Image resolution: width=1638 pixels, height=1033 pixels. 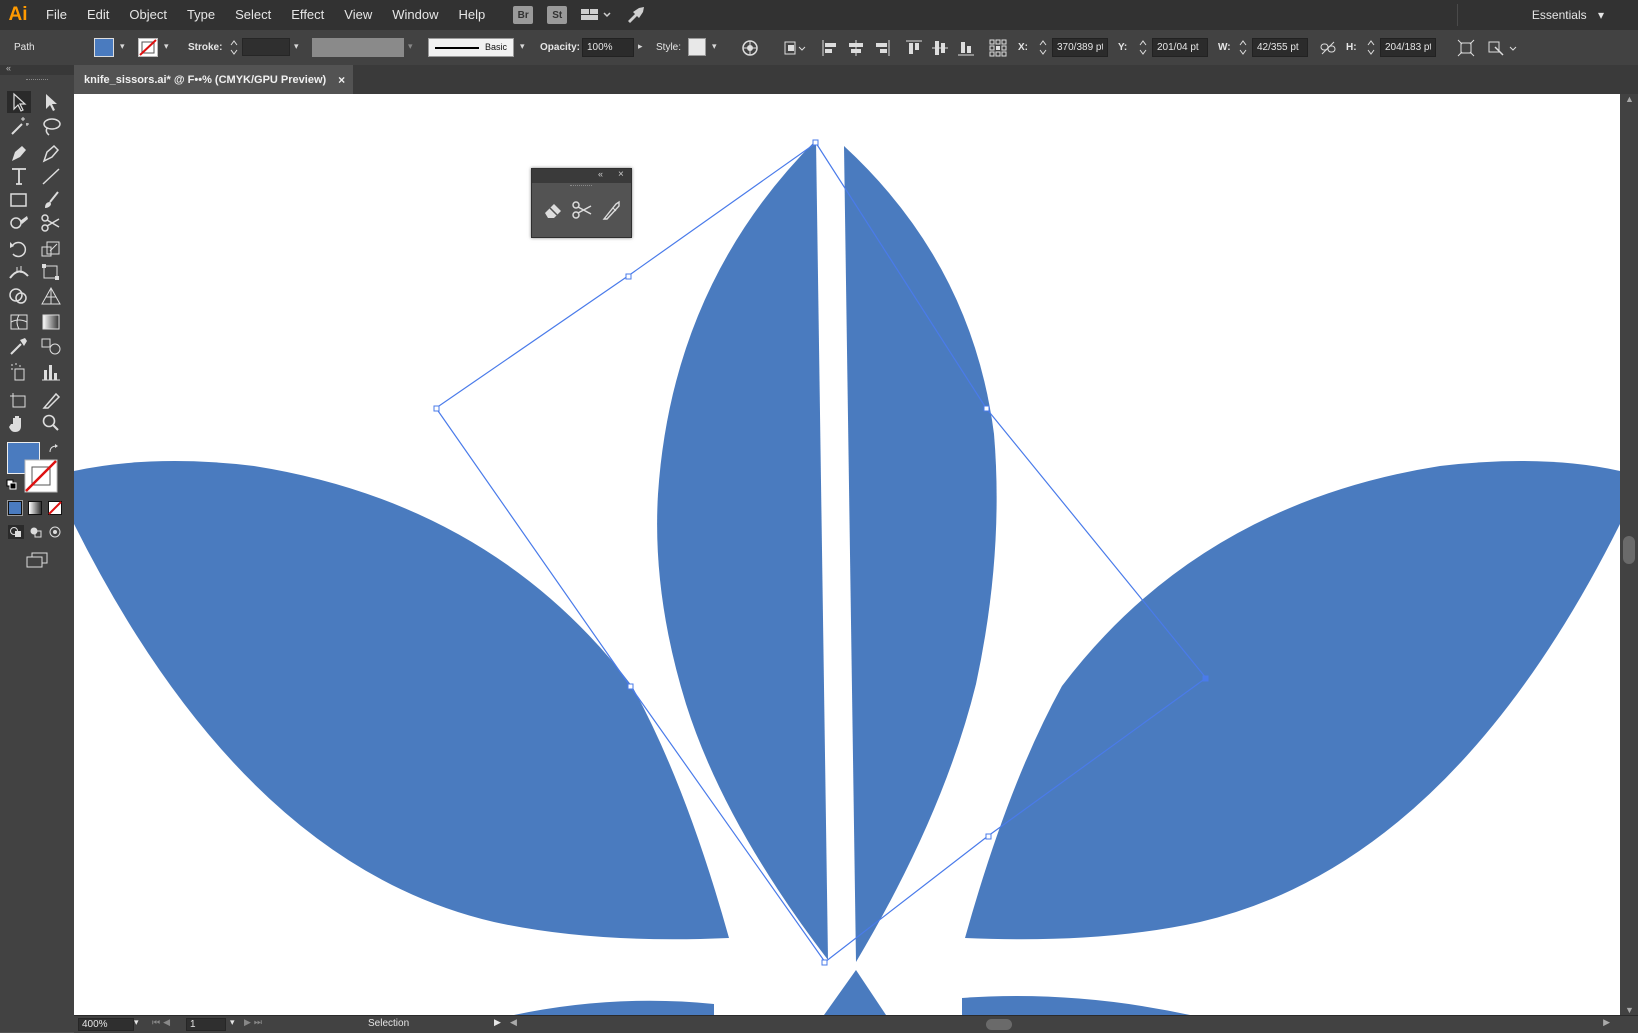 I want to click on width-tool, so click(x=19, y=272).